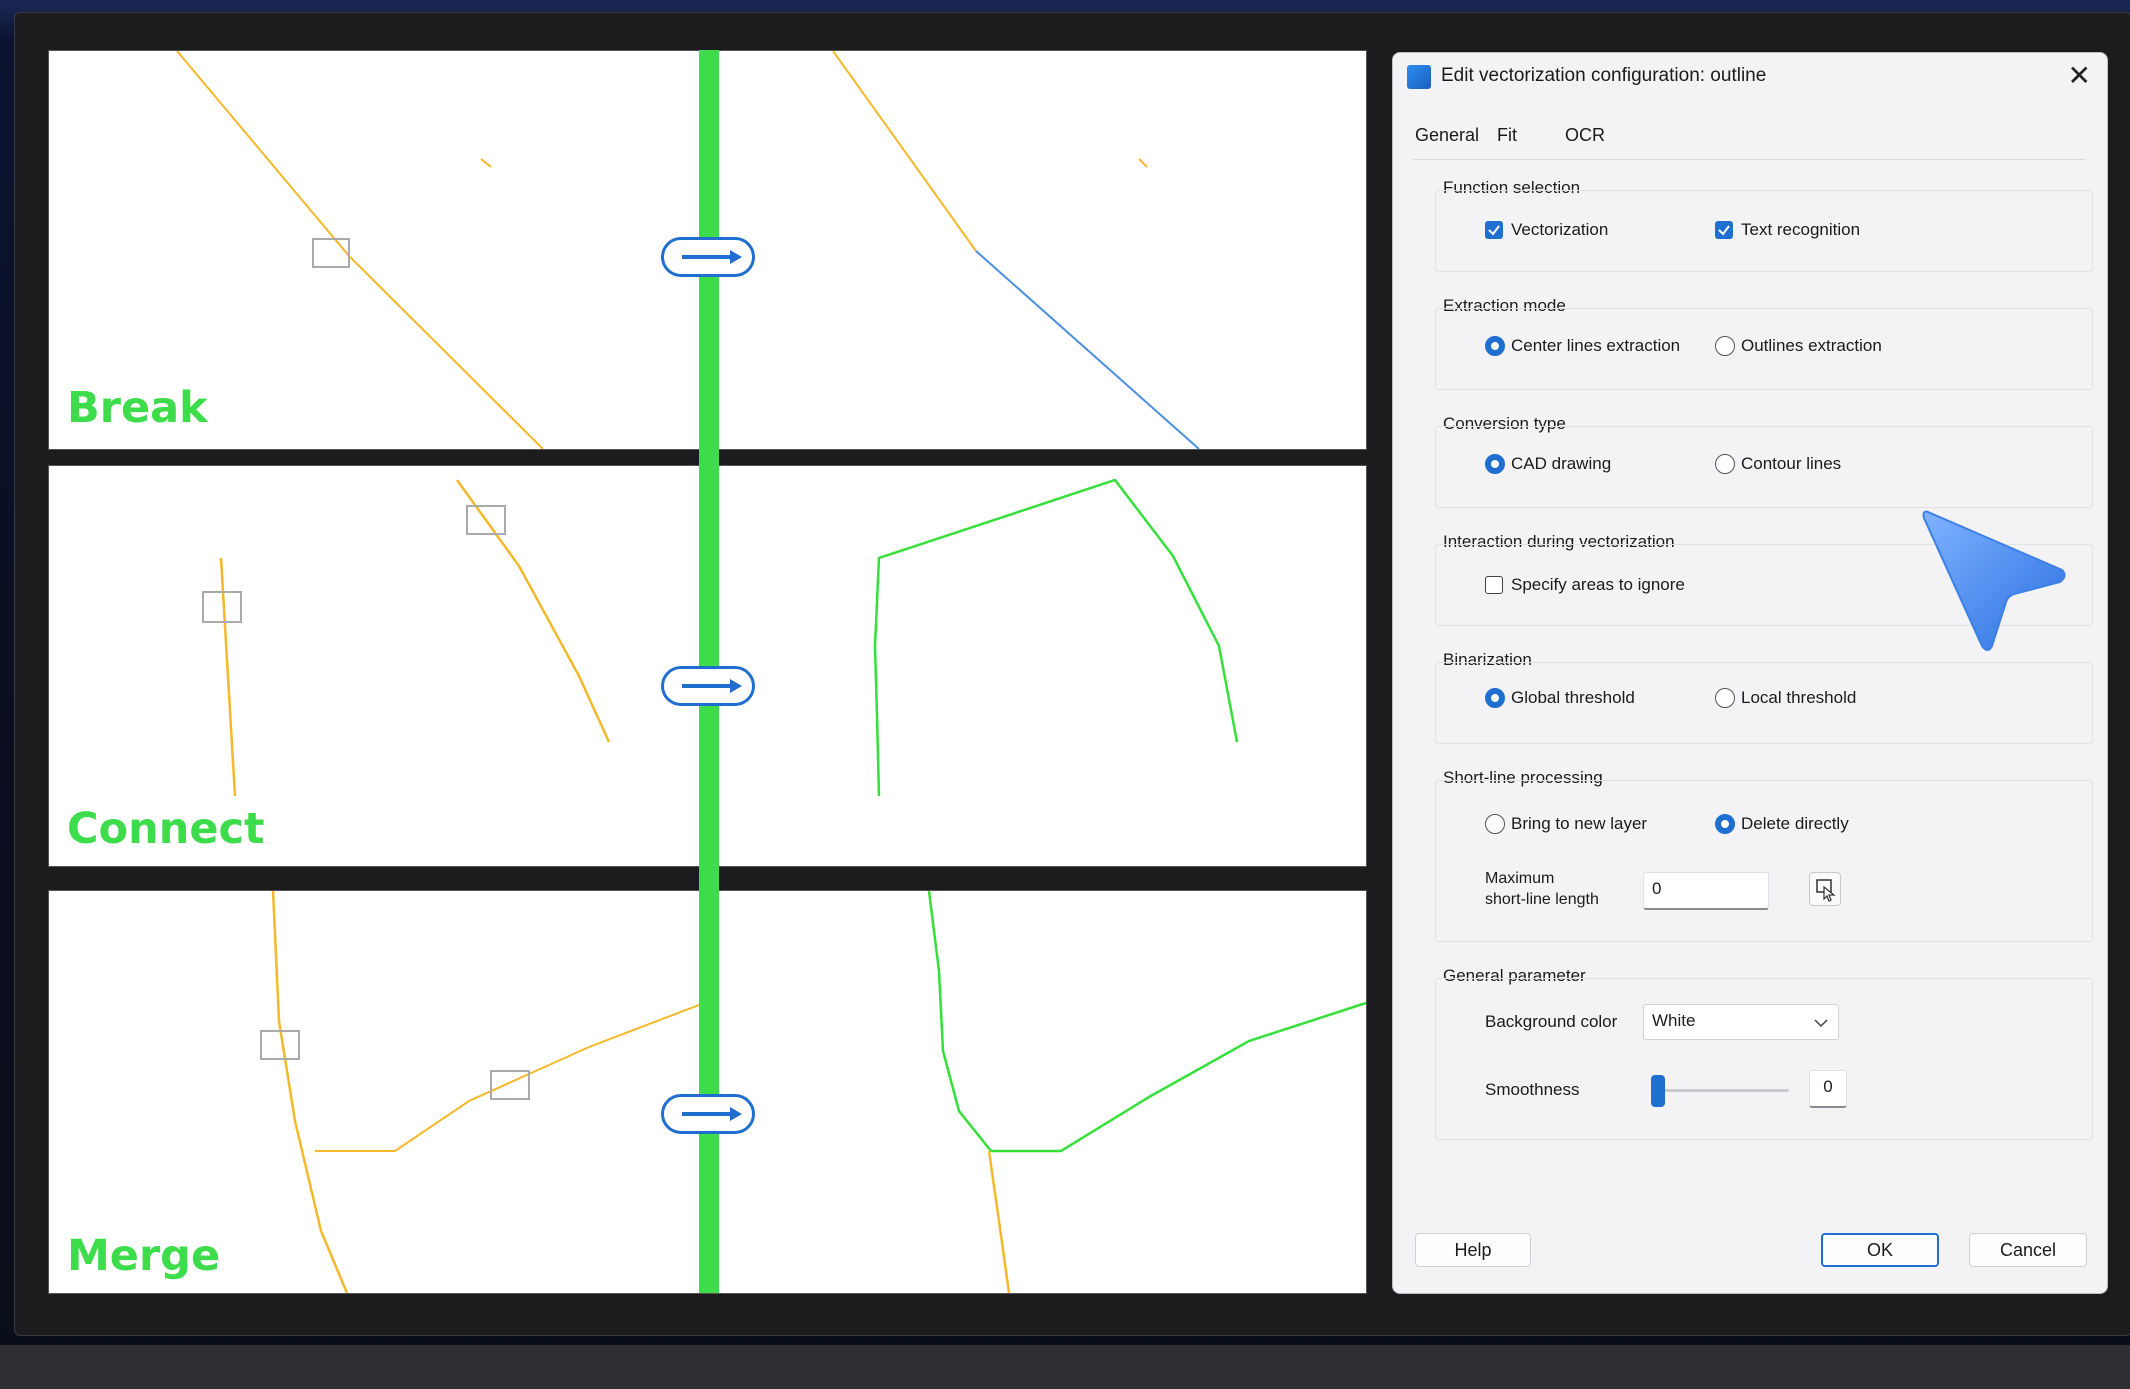  What do you see at coordinates (1560, 229) in the screenshot?
I see `vectorization-label: Vectorization` at bounding box center [1560, 229].